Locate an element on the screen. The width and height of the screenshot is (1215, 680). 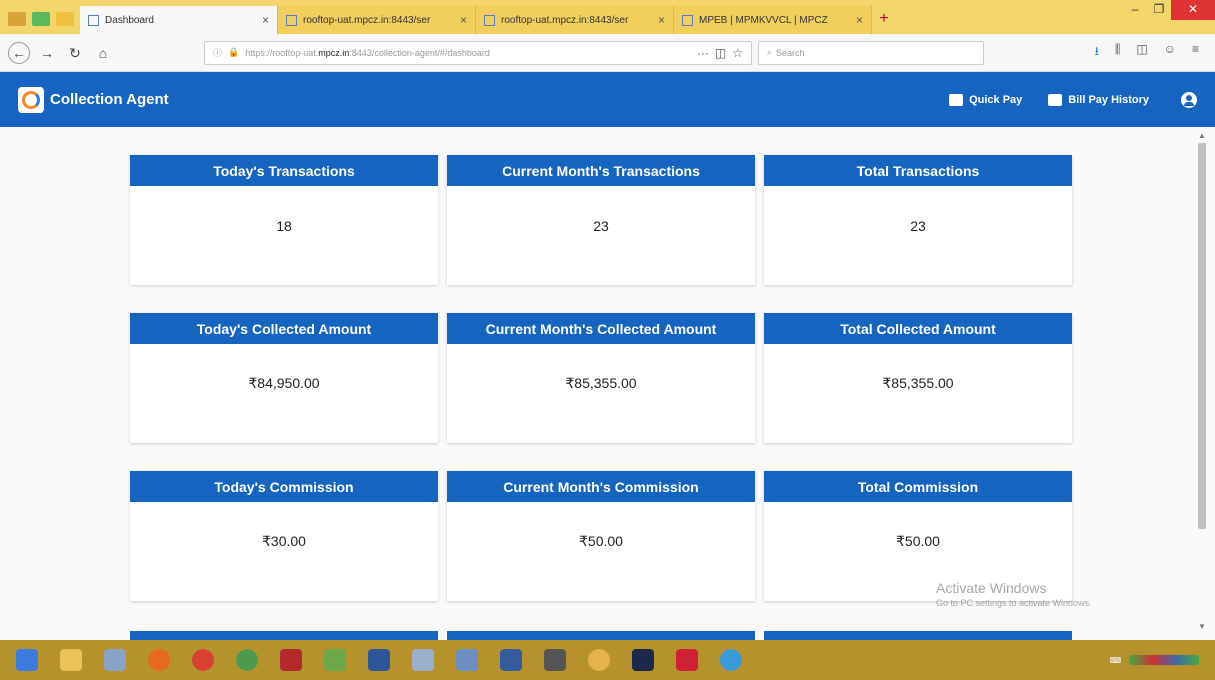
restore-icon: ❐ is located at coordinates (1159, 10).